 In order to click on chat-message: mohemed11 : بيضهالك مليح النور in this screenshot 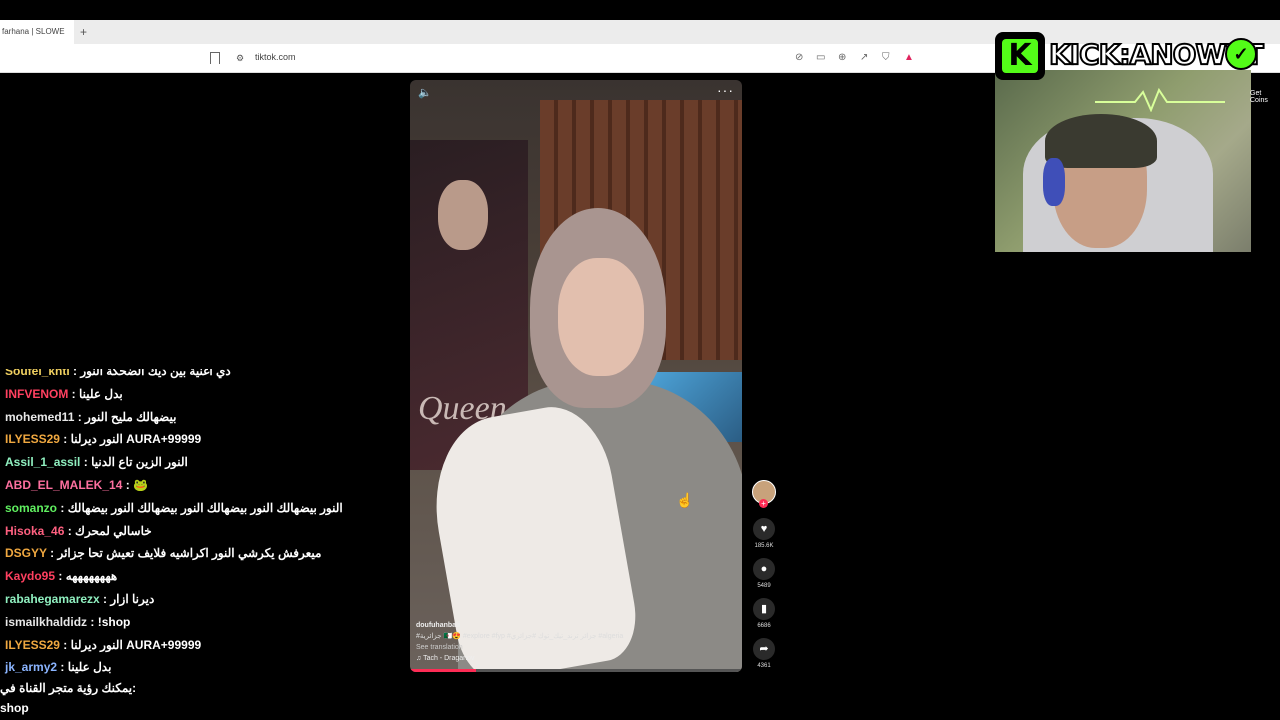, I will do `click(90, 421)`.